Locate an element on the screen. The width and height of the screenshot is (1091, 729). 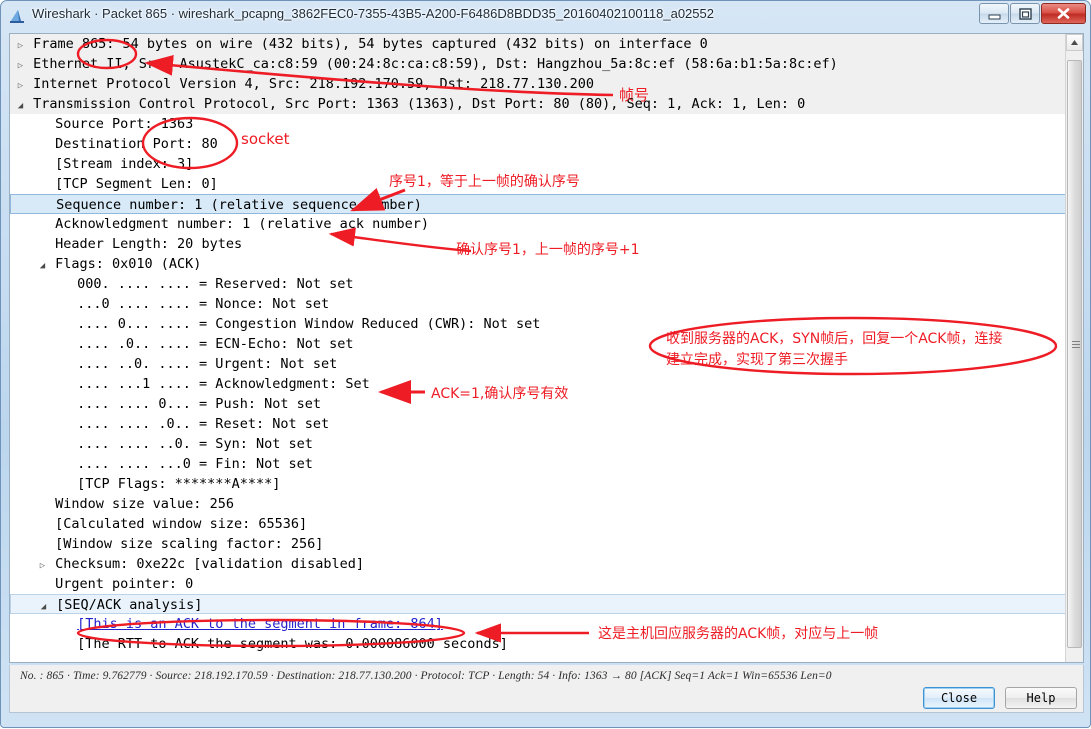
close-window-button is located at coordinates (1063, 13).